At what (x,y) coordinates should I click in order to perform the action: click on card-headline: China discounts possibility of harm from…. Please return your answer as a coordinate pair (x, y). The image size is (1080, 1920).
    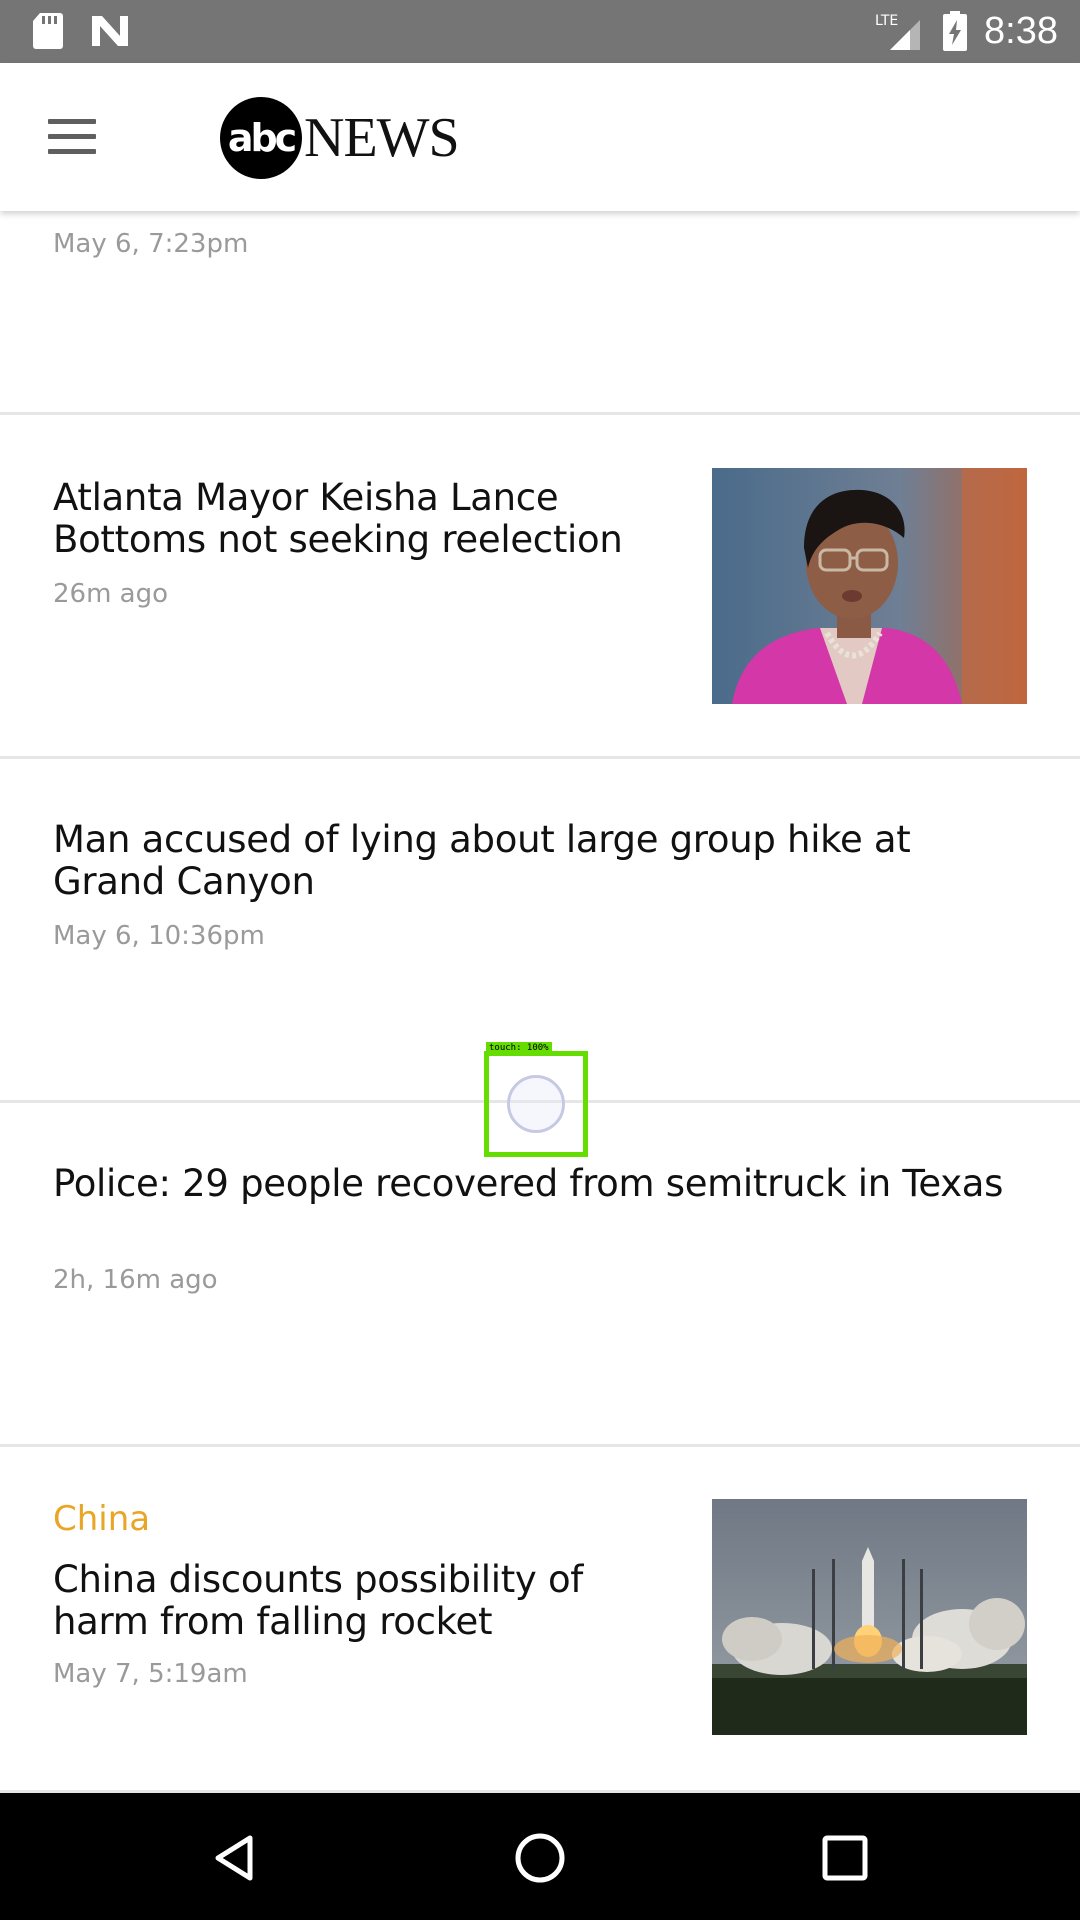
    Looking at the image, I should click on (318, 1600).